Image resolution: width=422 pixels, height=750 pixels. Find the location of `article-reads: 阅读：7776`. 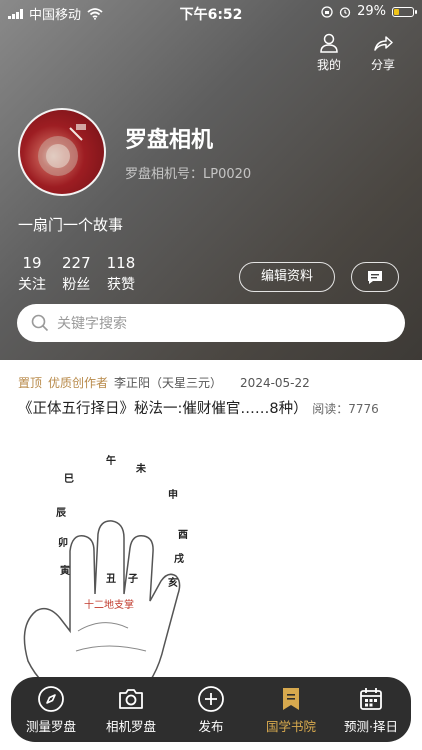

article-reads: 阅读：7776 is located at coordinates (345, 409).